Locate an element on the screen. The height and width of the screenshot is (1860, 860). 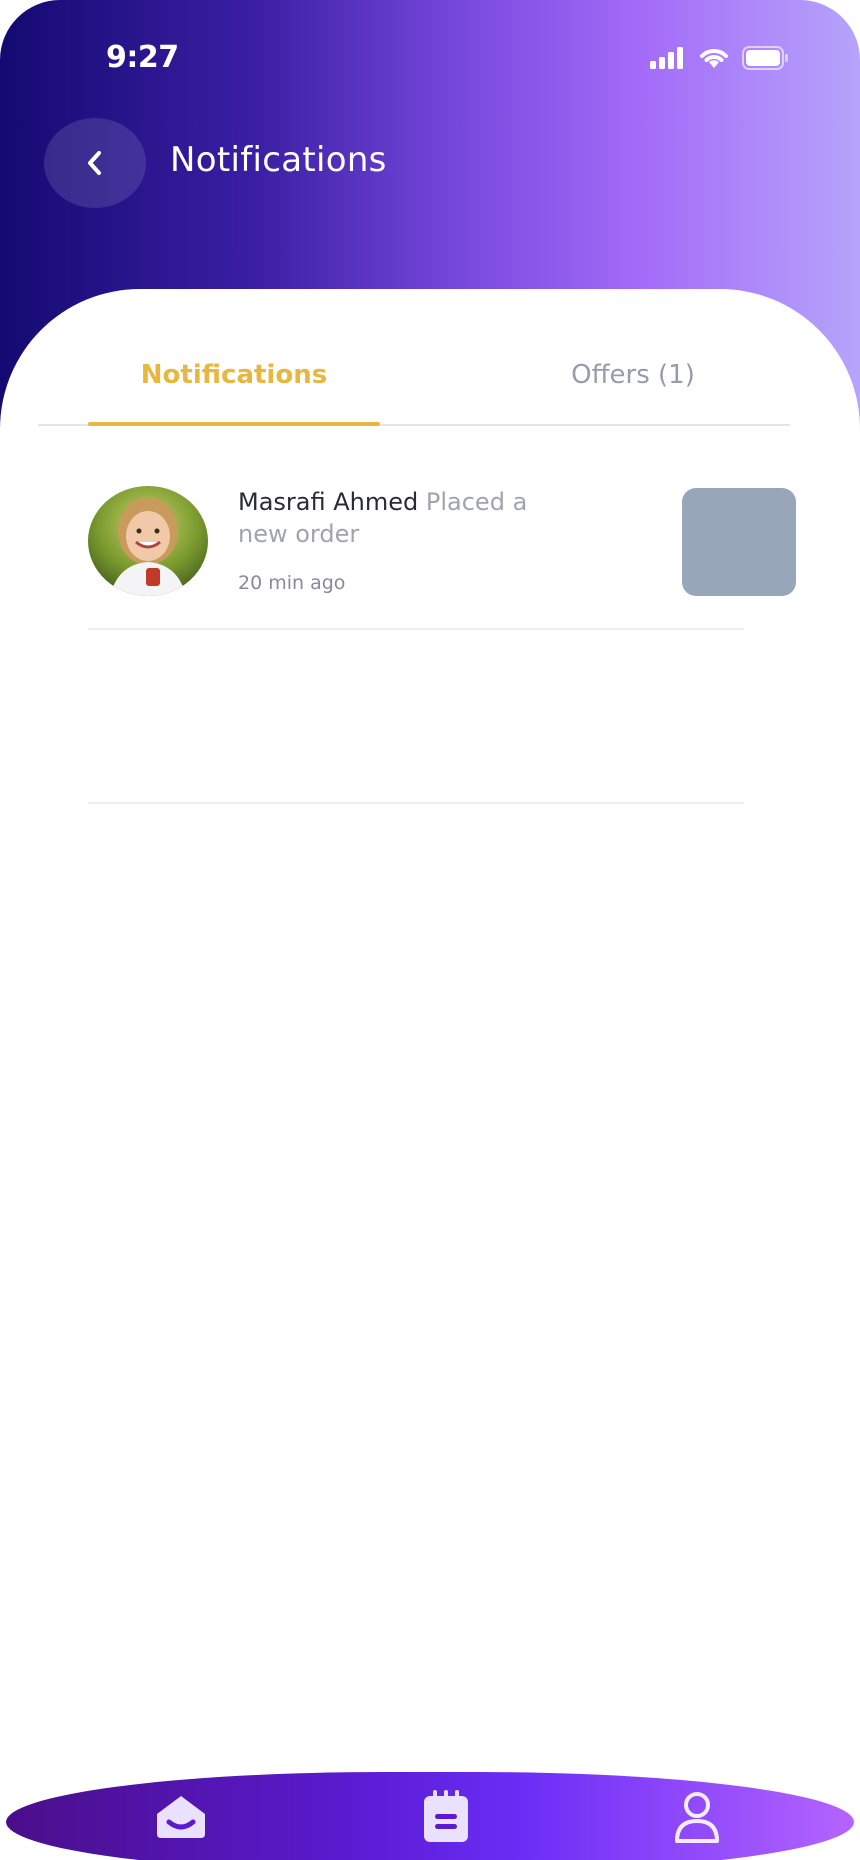
notification-text: Masrafi Ahmed Placed a new order is located at coordinates (403, 518).